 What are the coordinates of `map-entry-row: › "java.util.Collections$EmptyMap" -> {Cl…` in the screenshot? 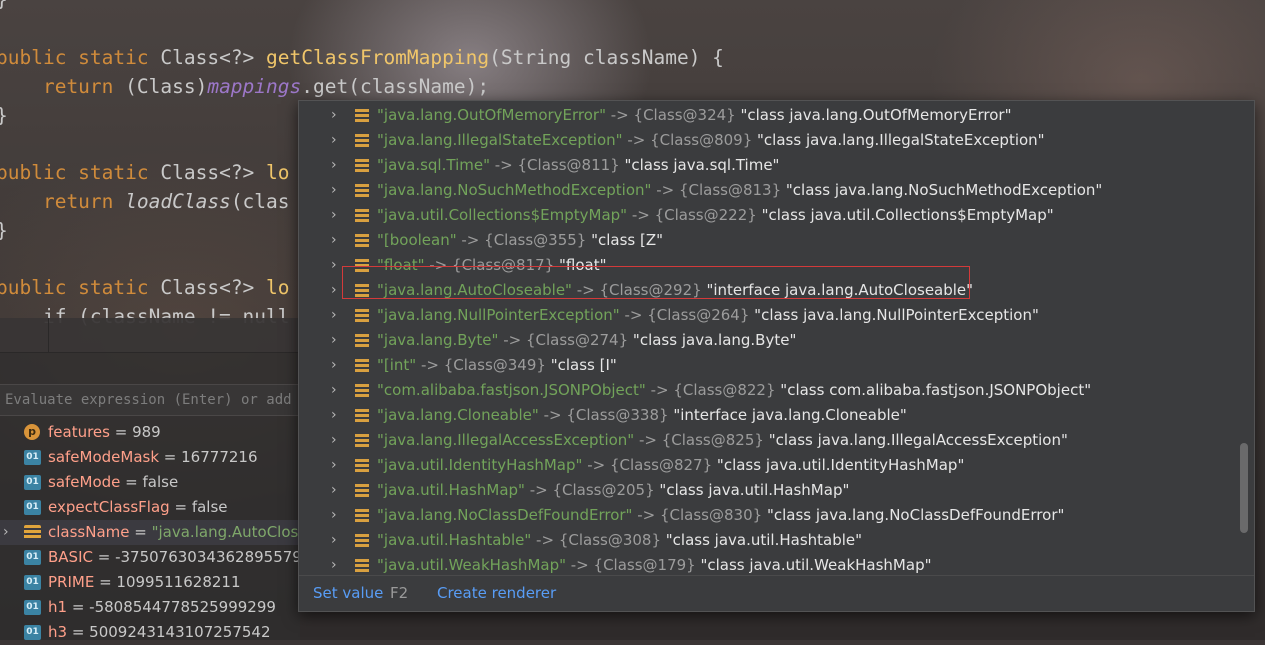 It's located at (769, 215).